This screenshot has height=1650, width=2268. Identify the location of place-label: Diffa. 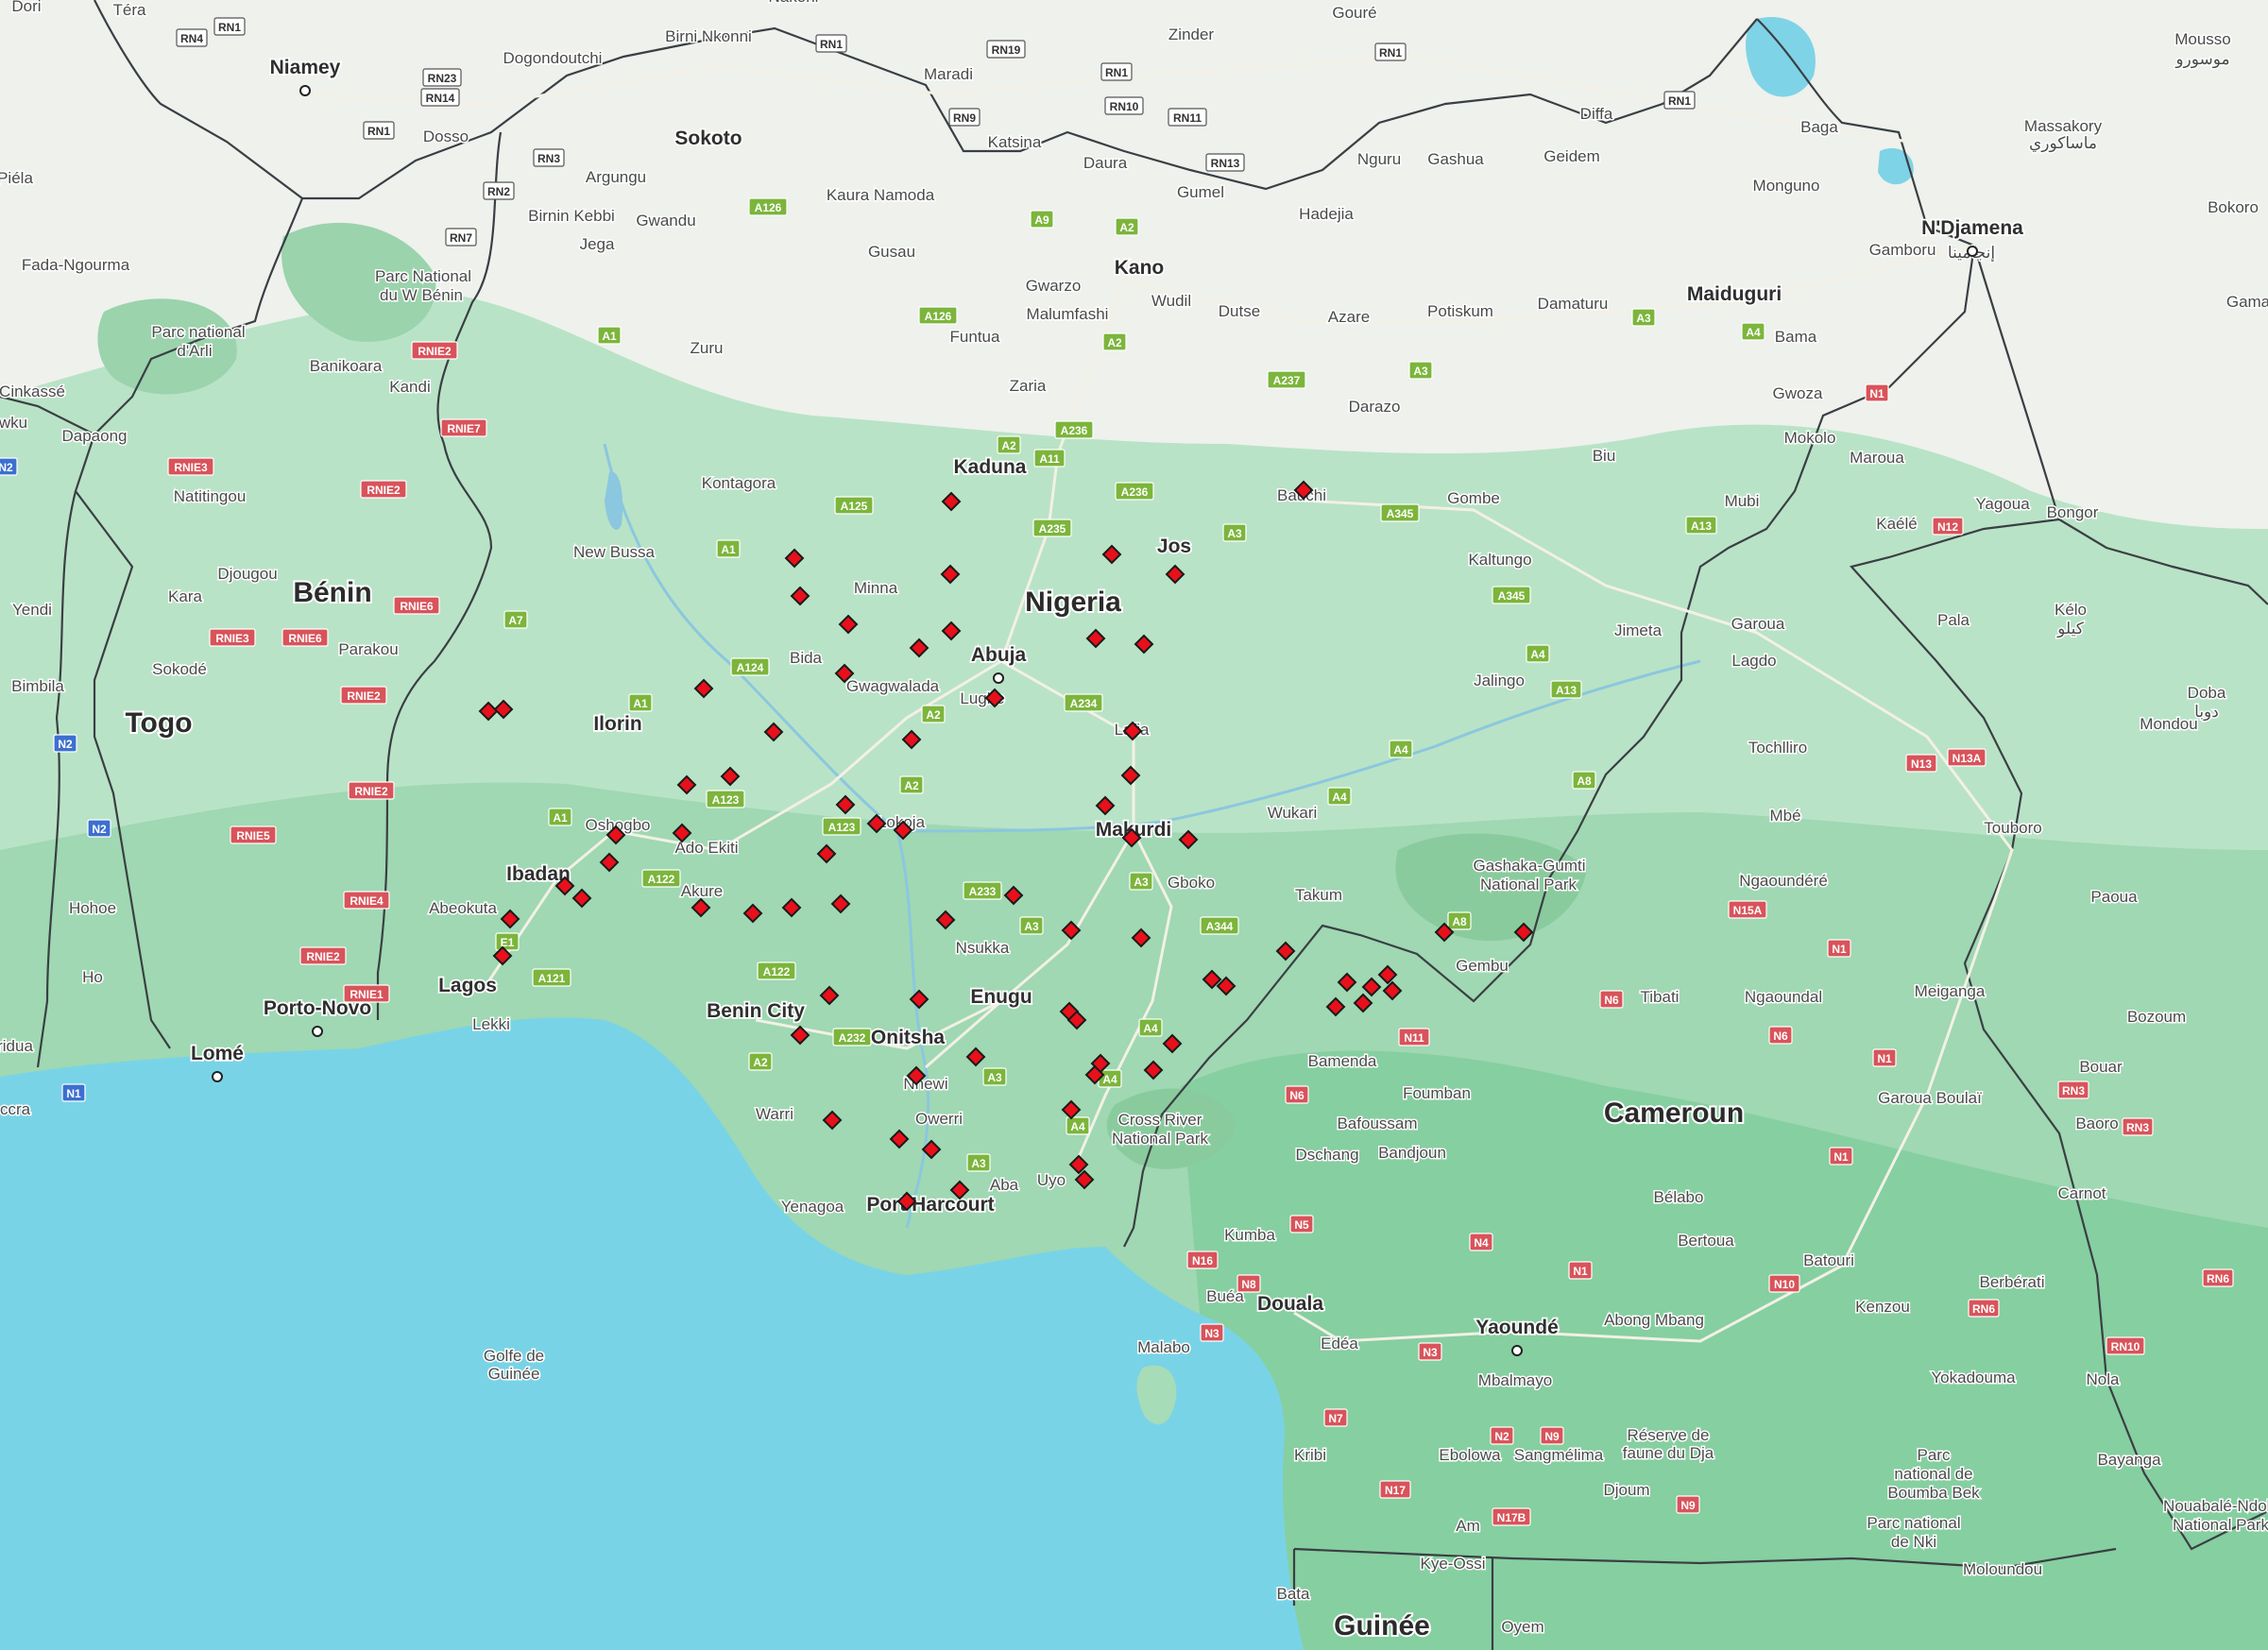
(1596, 114).